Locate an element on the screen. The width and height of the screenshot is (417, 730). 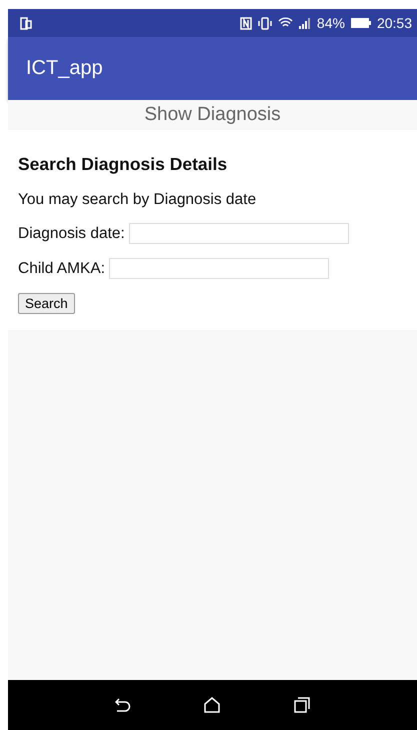
field-label: Diagnosis date: is located at coordinates (71, 233).